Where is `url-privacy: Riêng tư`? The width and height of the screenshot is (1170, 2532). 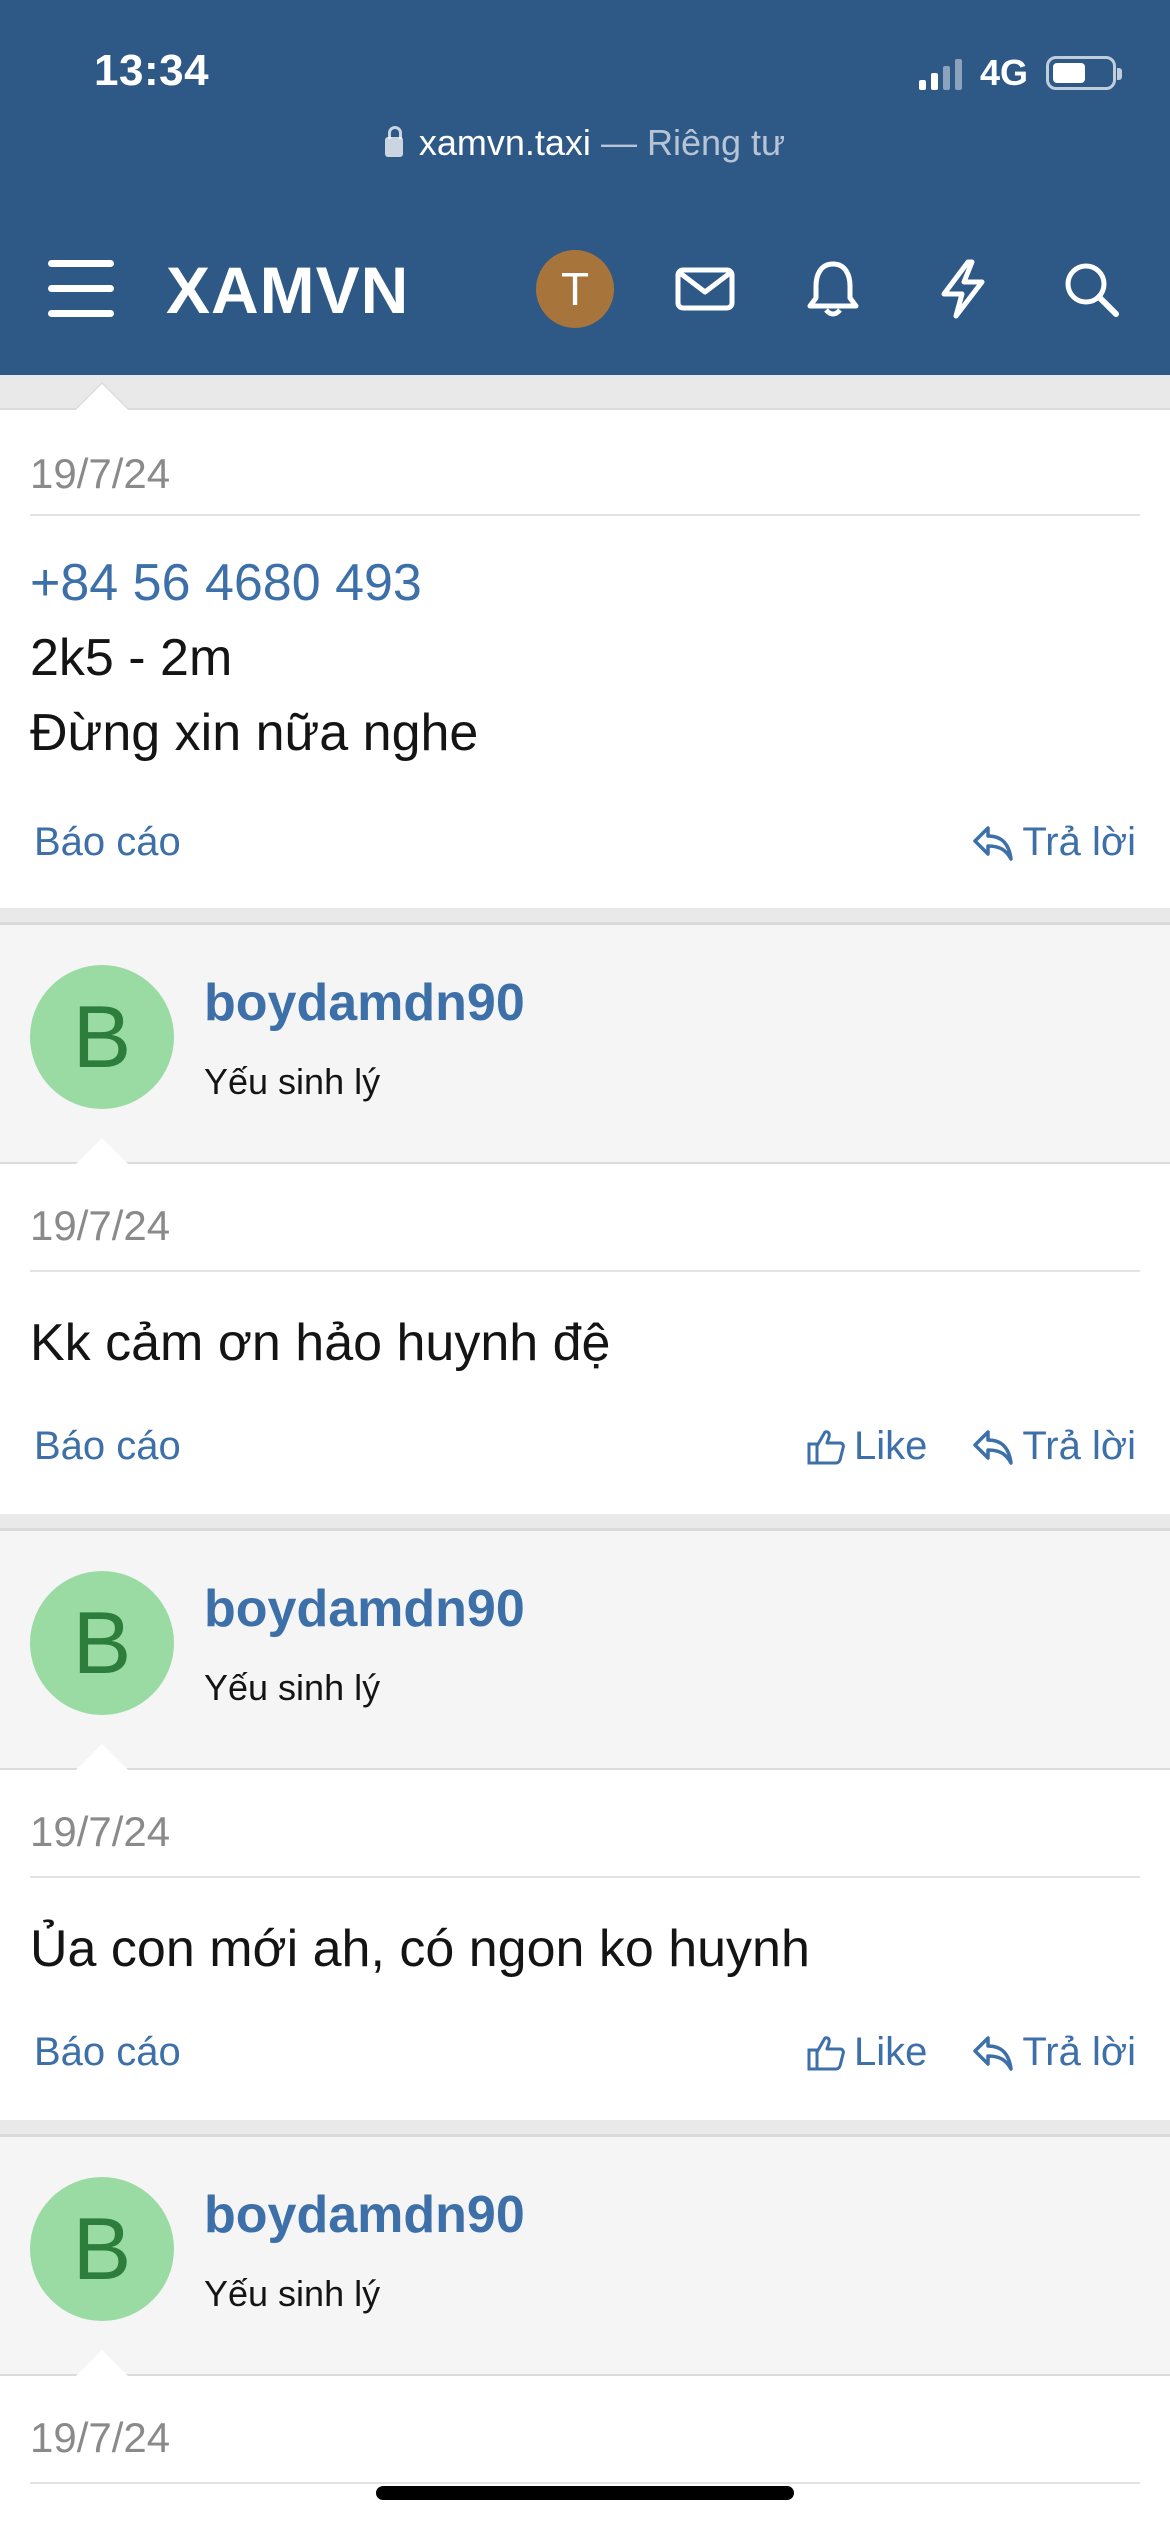 url-privacy: Riêng tư is located at coordinates (716, 142).